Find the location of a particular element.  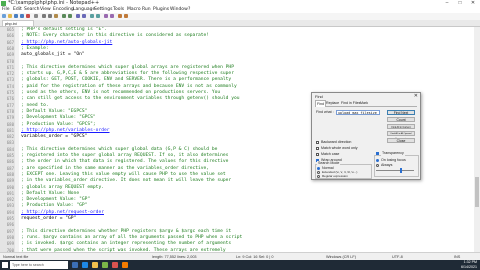

clock-date: 6/14/2021 is located at coordinates (469, 267).